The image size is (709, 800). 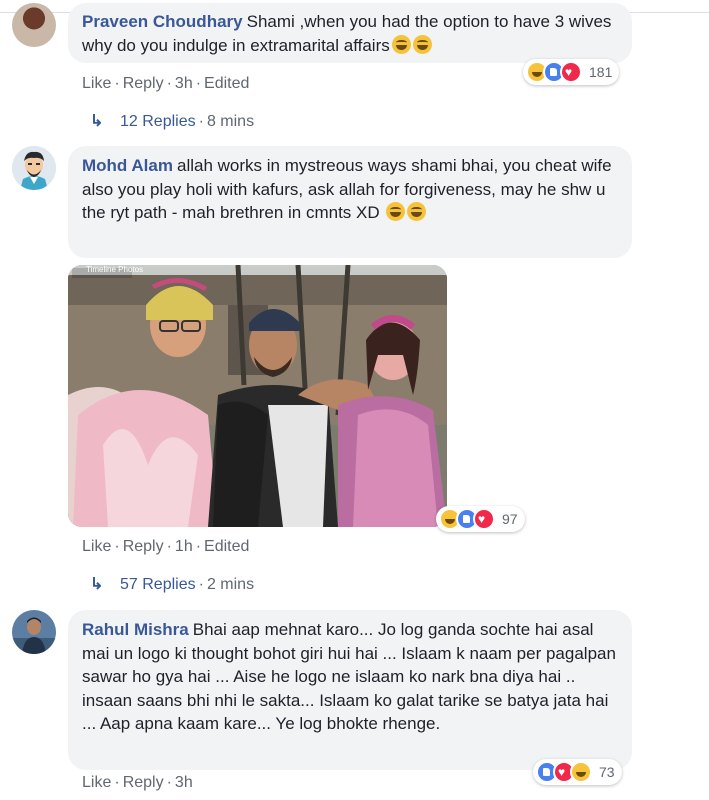 I want to click on reaction-count: 181, so click(x=601, y=72).